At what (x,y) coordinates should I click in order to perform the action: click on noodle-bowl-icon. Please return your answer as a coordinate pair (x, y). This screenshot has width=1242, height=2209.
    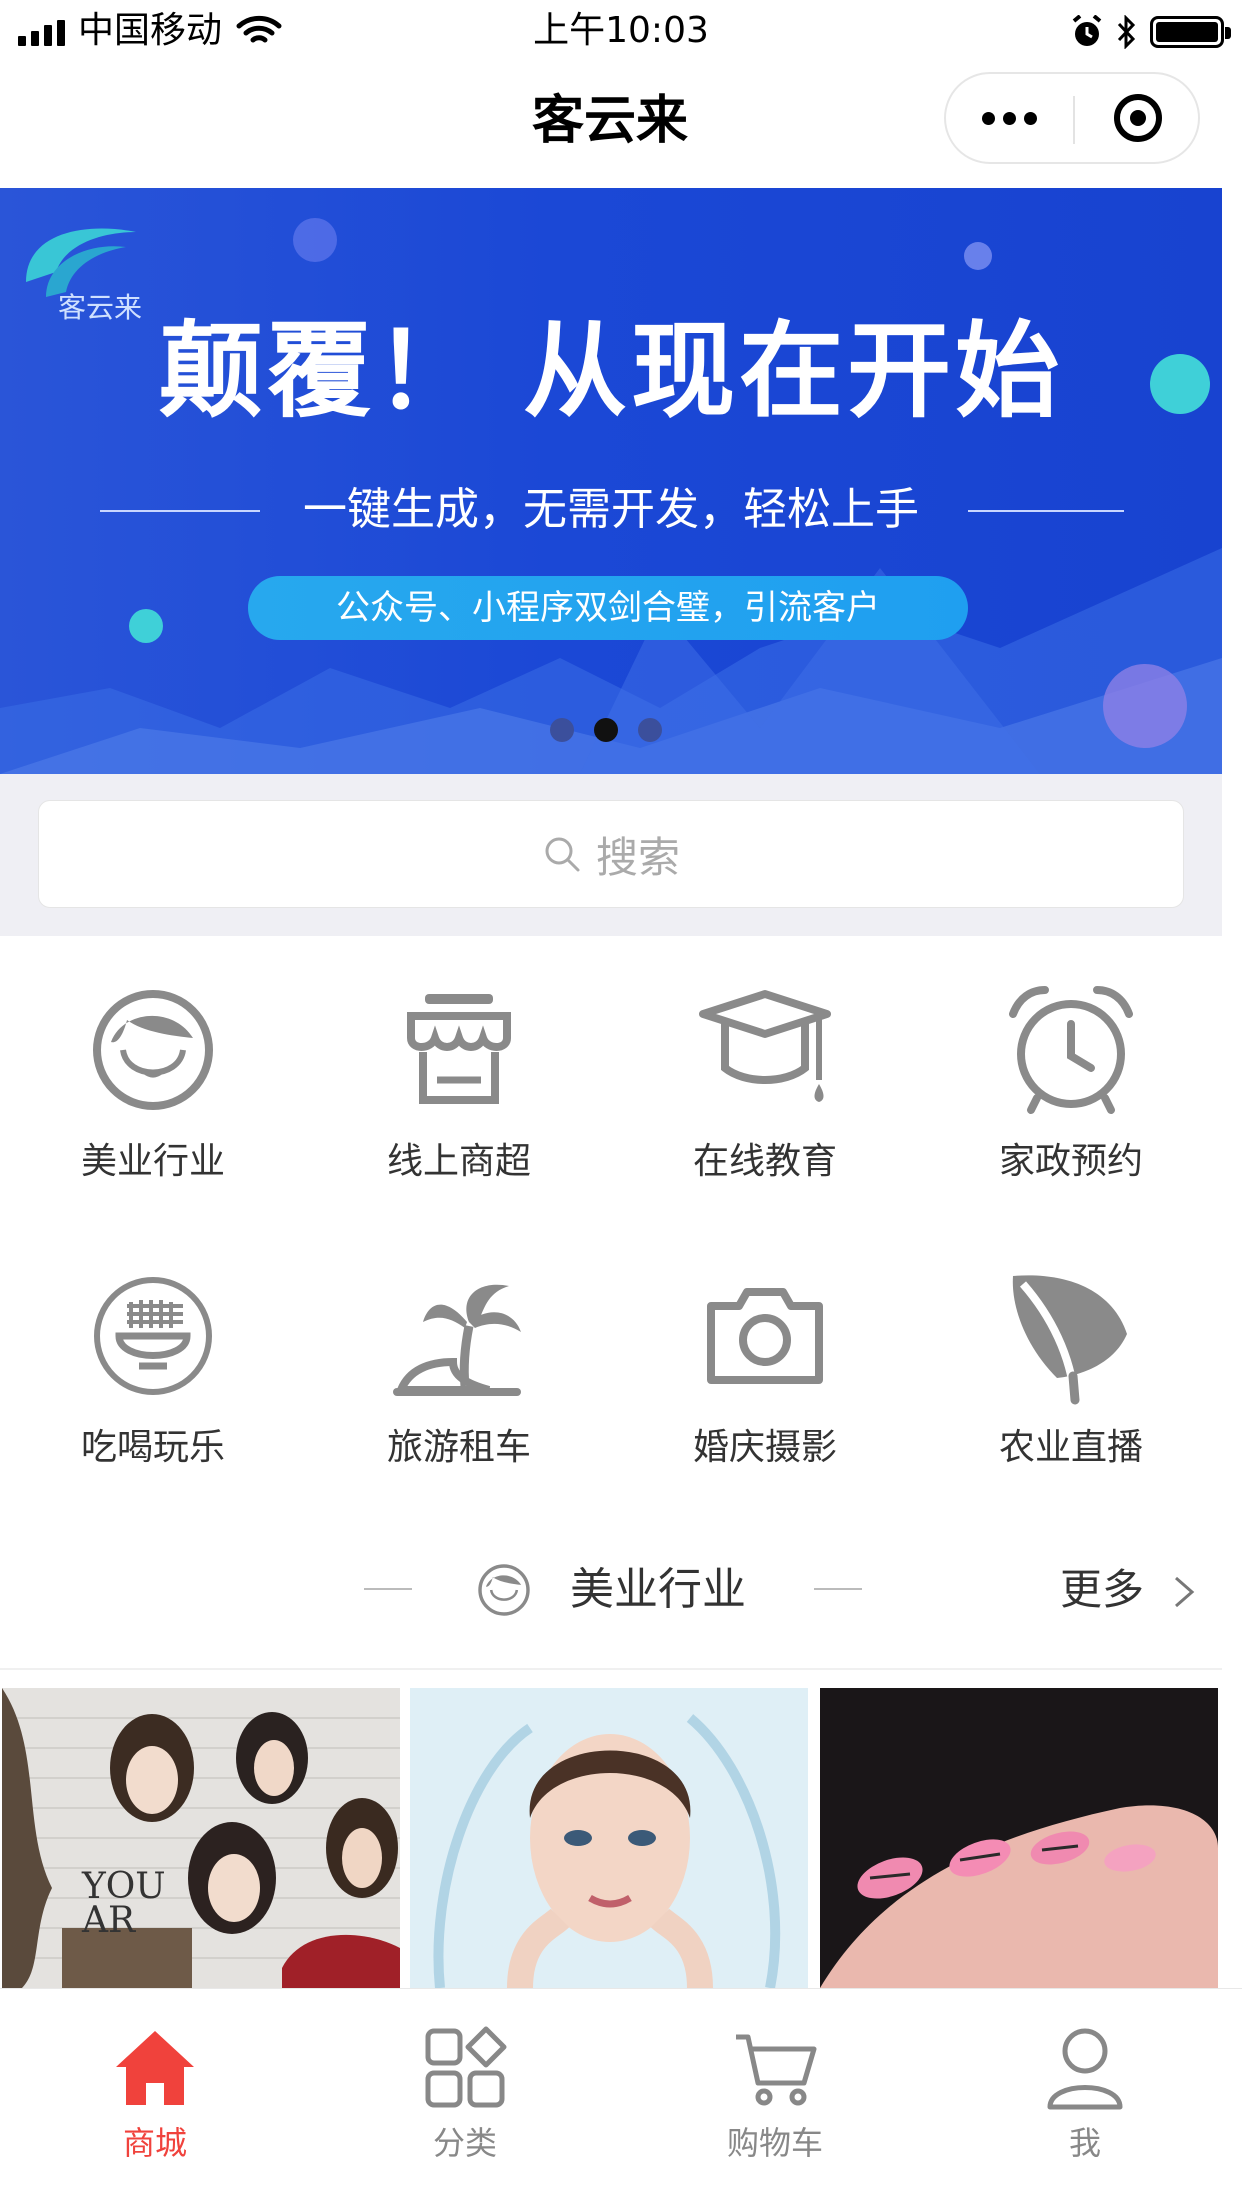
    Looking at the image, I should click on (153, 1336).